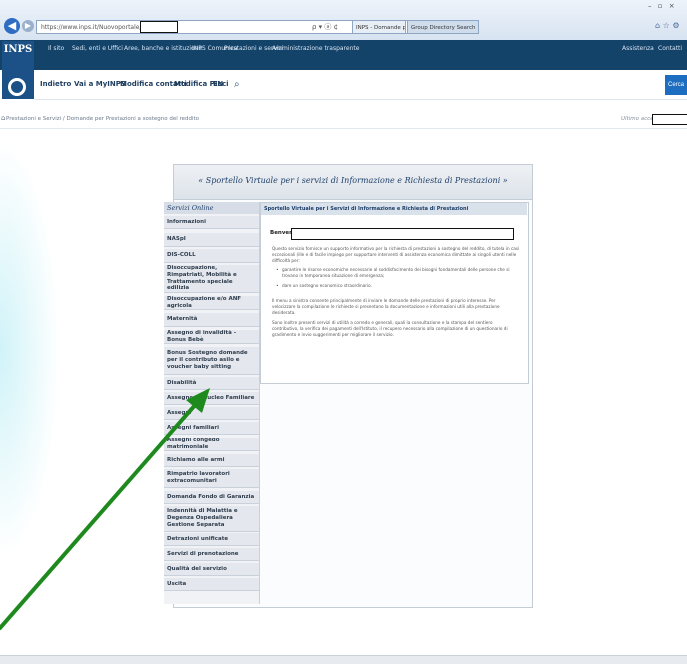 The width and height of the screenshot is (687, 664). Describe the element at coordinates (343, 128) in the screenshot. I see `divider` at that location.